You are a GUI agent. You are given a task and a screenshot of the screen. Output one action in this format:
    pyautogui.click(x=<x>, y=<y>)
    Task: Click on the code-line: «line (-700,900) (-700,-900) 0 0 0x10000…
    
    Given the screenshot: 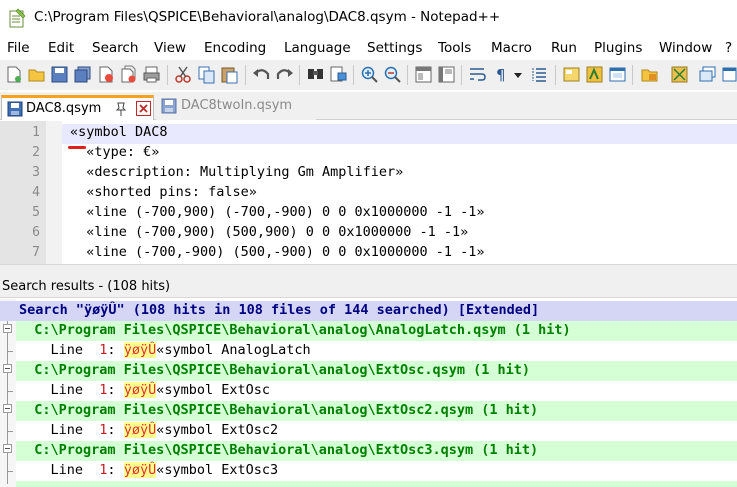 What is the action you would take?
    pyautogui.click(x=277, y=212)
    